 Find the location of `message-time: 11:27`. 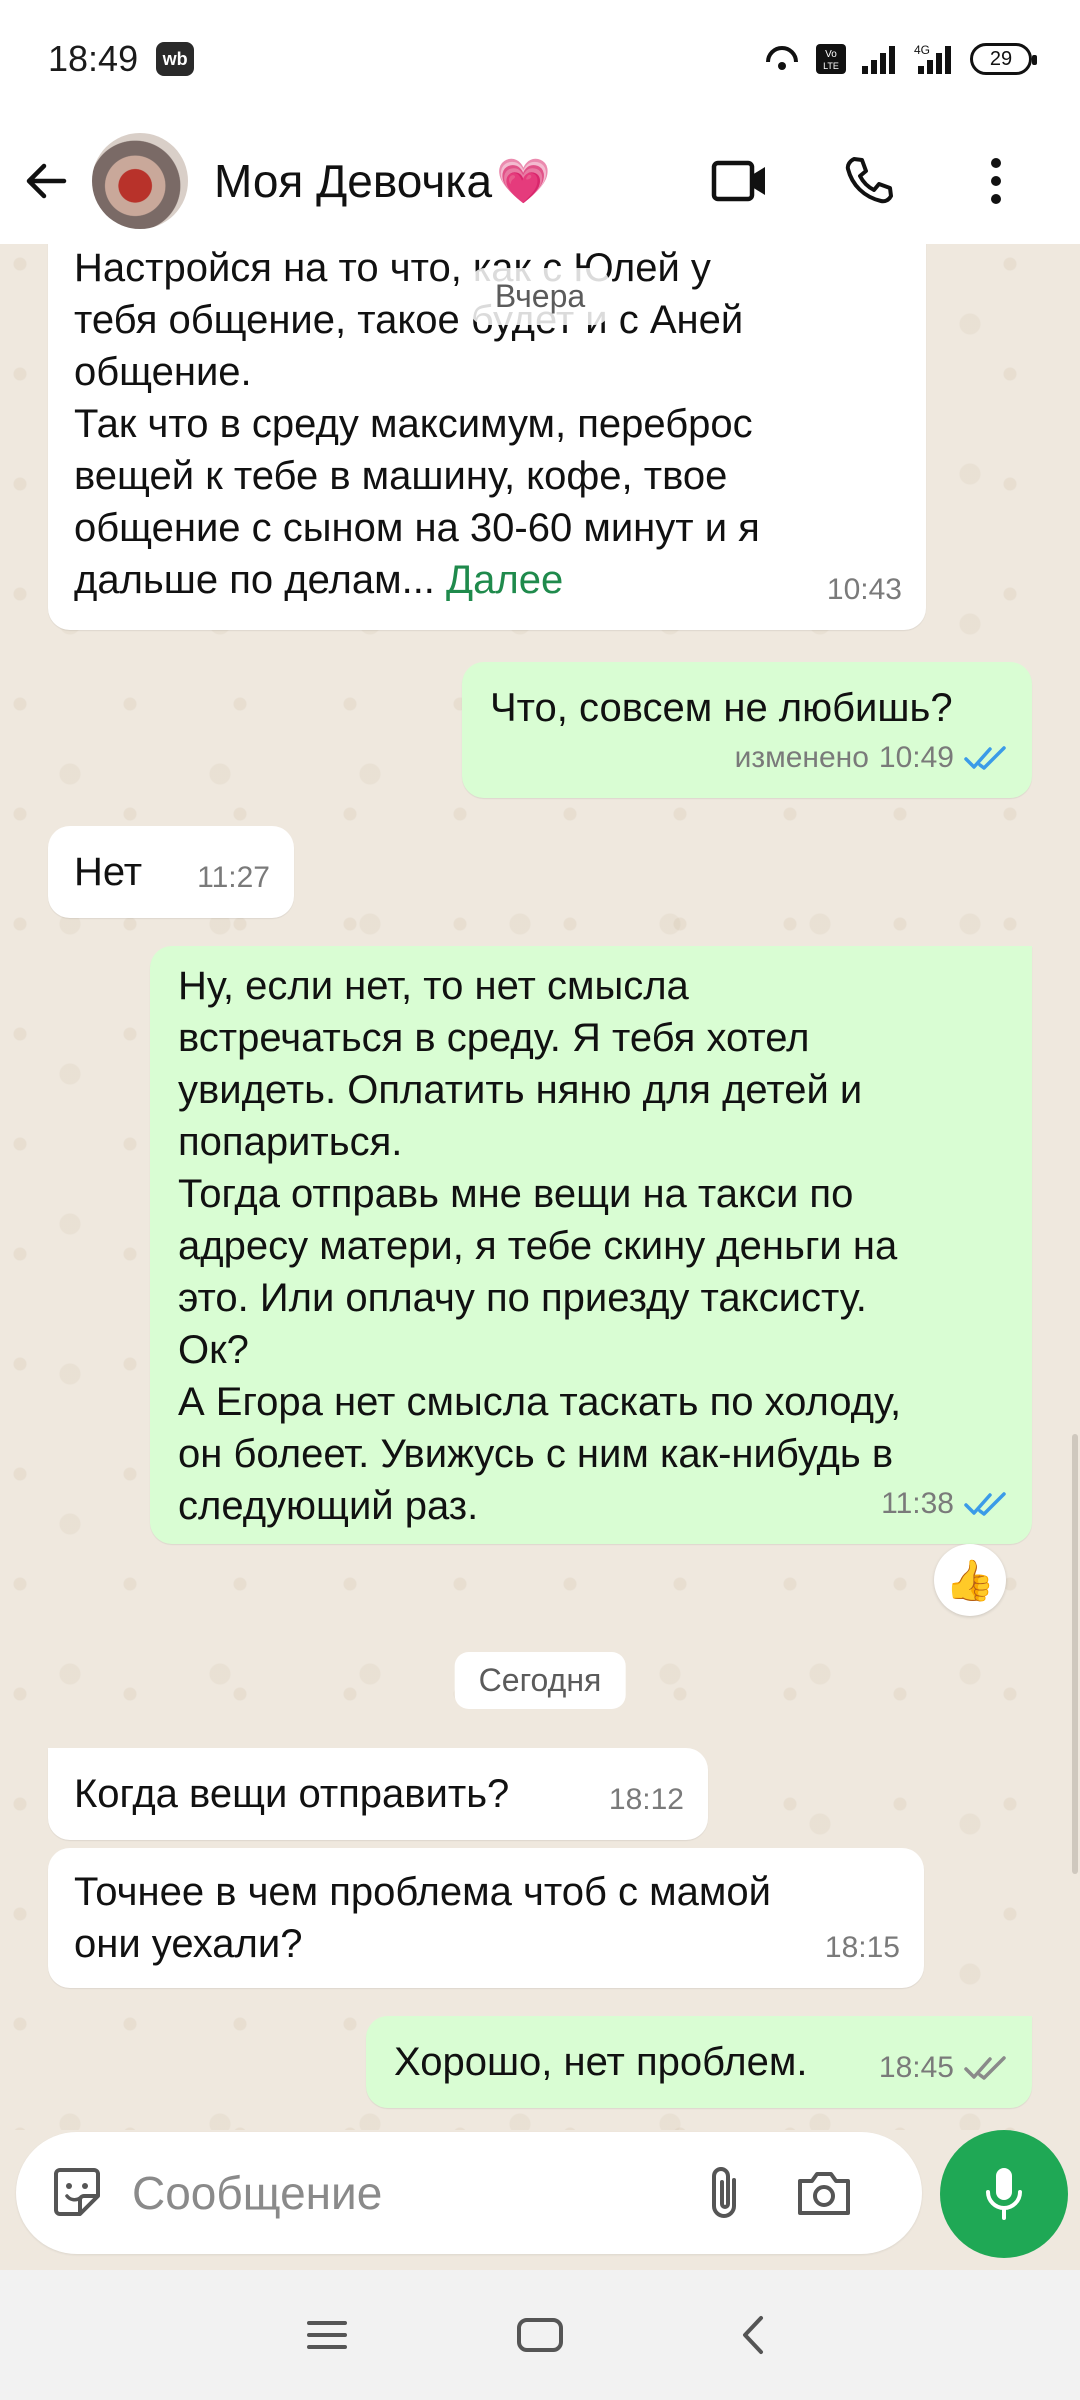

message-time: 11:27 is located at coordinates (233, 877).